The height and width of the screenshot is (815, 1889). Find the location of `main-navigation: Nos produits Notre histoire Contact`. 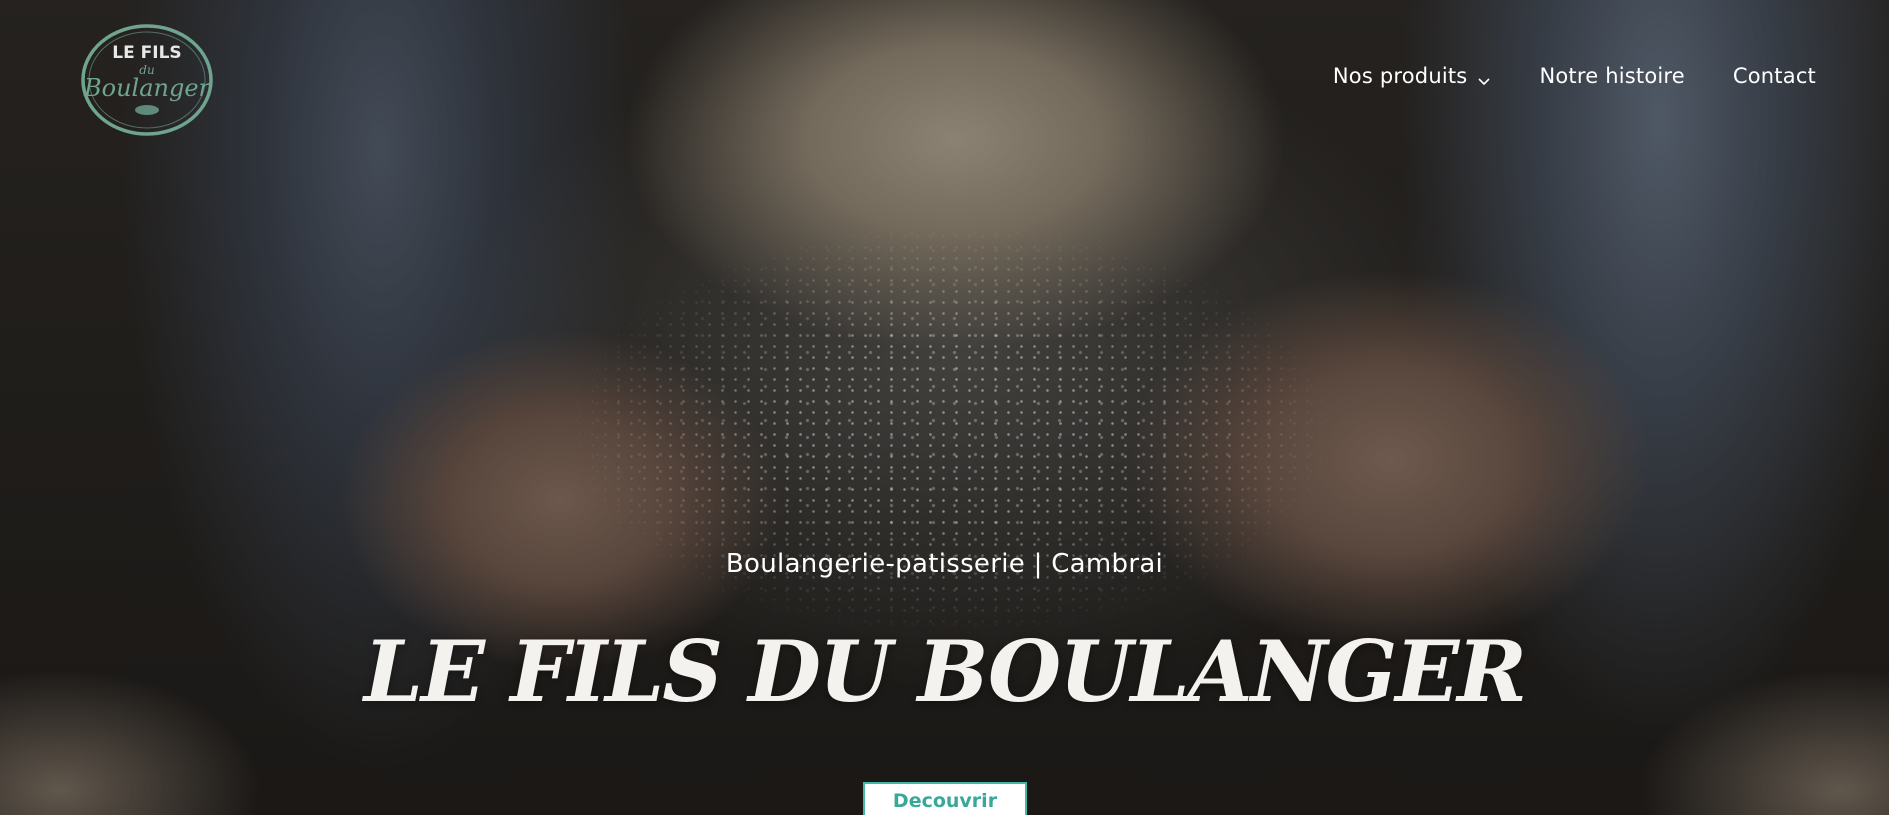

main-navigation: Nos produits Notre histoire Contact is located at coordinates (1574, 76).